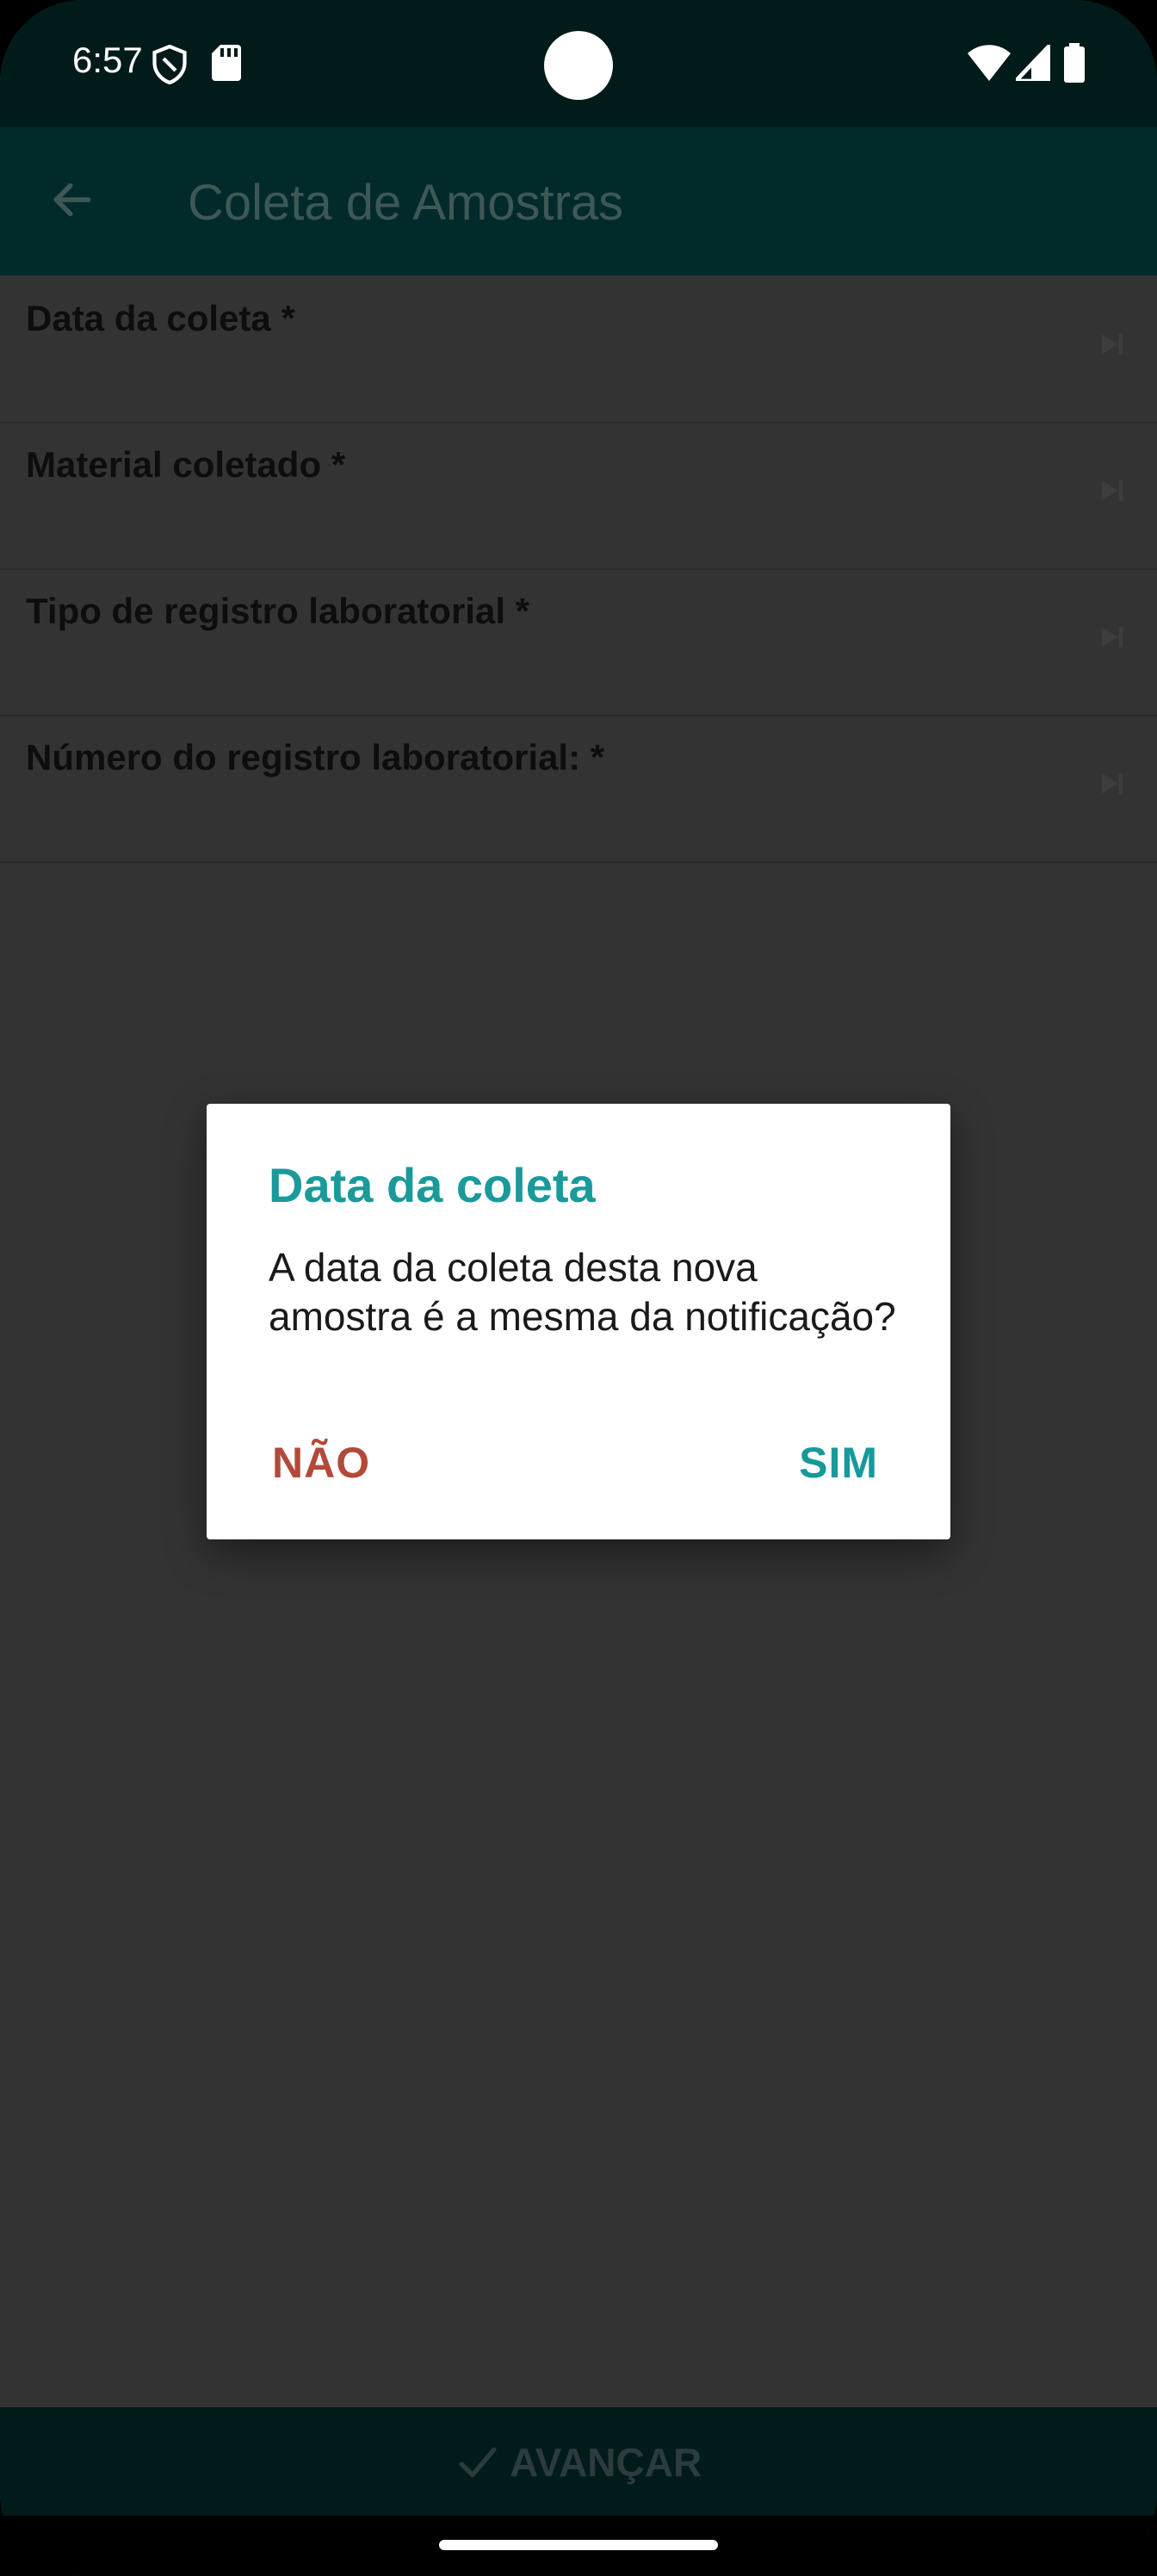  Describe the element at coordinates (478, 2462) in the screenshot. I see `check-icon` at that location.